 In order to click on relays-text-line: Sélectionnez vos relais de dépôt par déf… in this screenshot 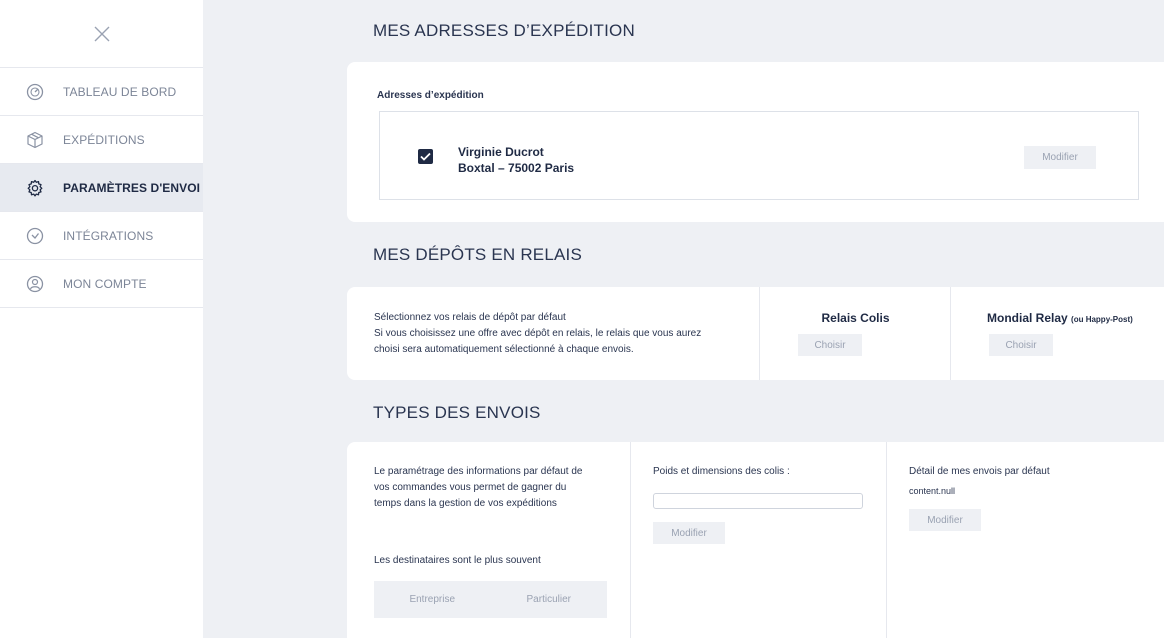, I will do `click(470, 317)`.